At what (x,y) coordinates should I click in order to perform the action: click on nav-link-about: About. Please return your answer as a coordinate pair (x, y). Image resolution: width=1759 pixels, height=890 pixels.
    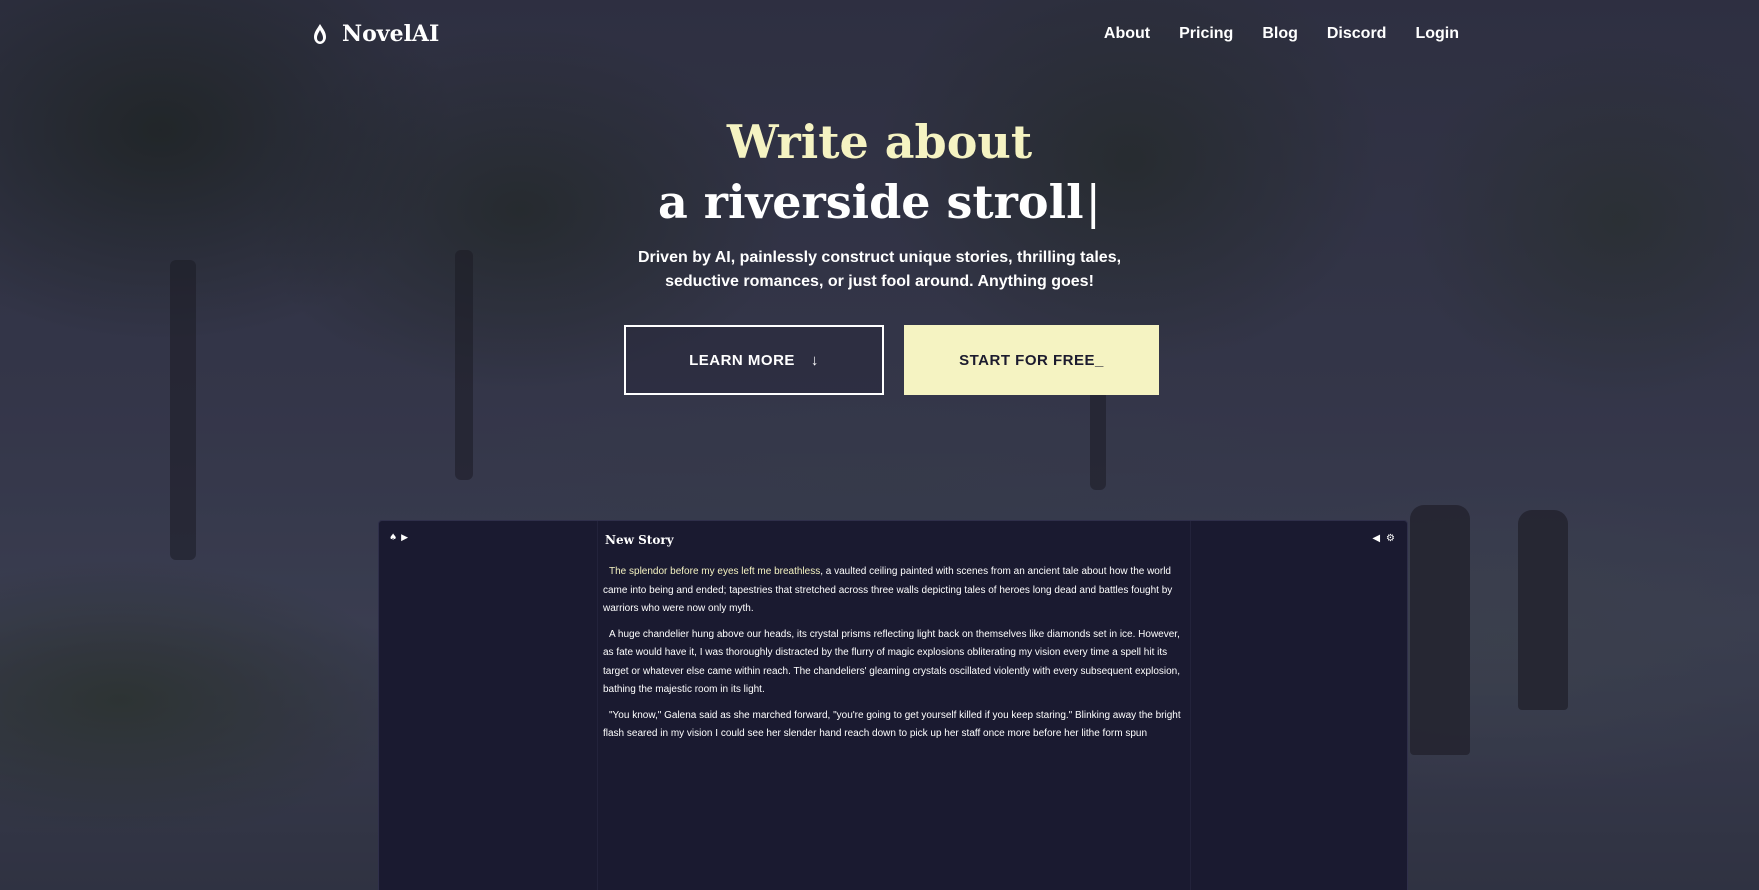
    Looking at the image, I should click on (1127, 34).